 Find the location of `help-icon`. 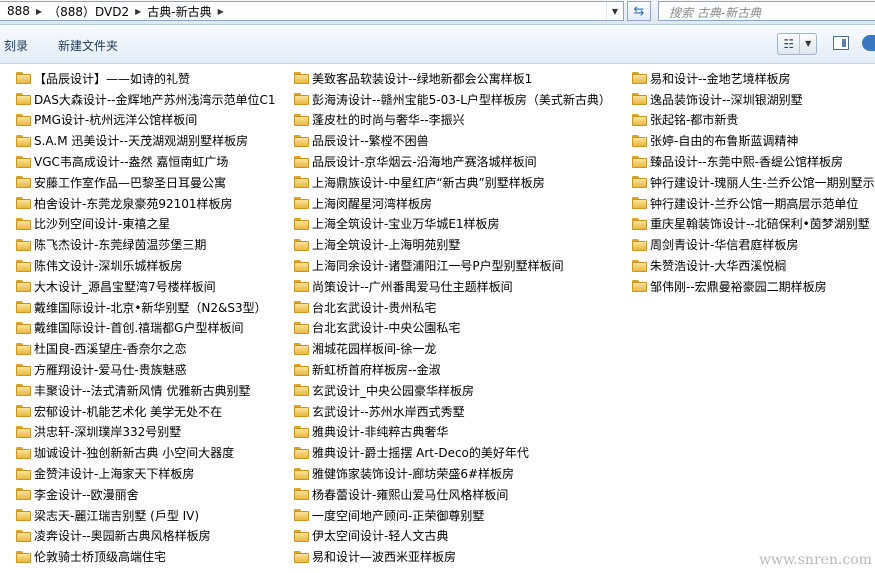

help-icon is located at coordinates (868, 43).